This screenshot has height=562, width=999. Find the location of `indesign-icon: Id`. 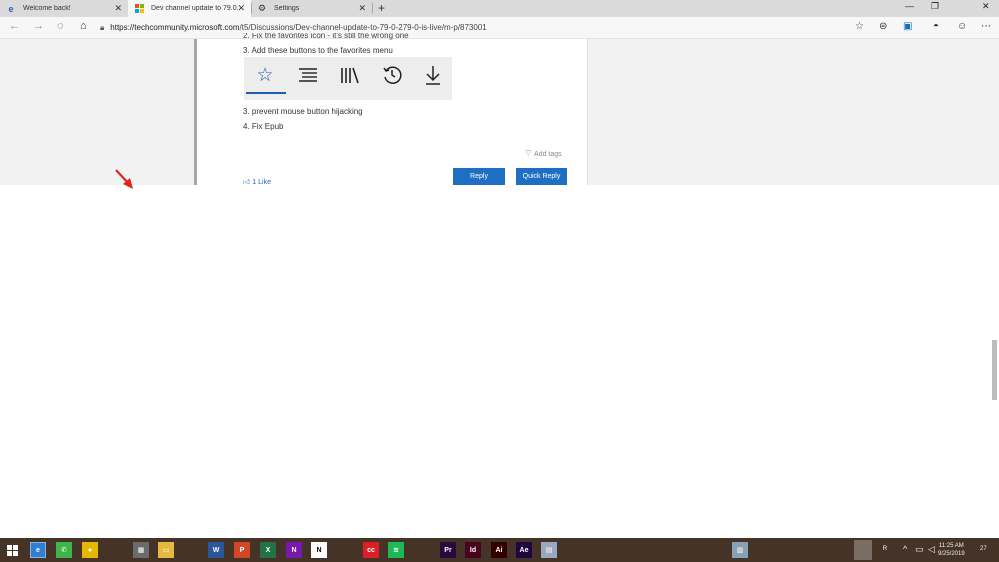

indesign-icon: Id is located at coordinates (473, 550).